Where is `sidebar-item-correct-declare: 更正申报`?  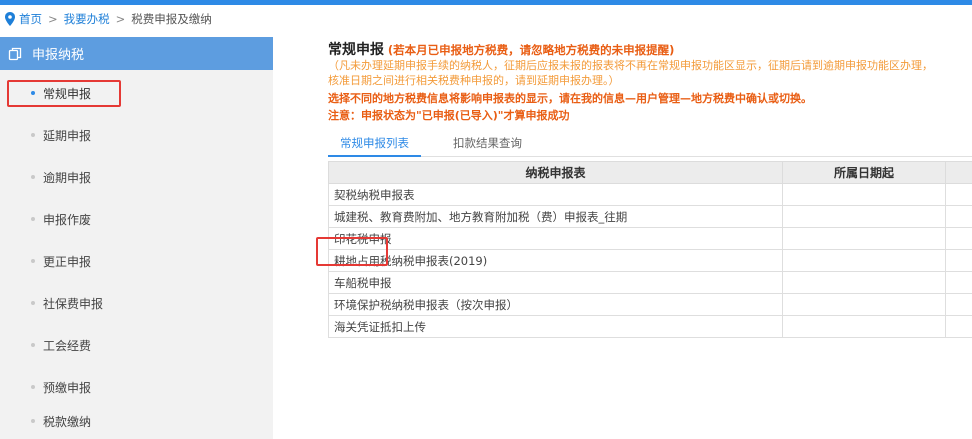
sidebar-item-correct-declare: 更正申报 is located at coordinates (136, 261).